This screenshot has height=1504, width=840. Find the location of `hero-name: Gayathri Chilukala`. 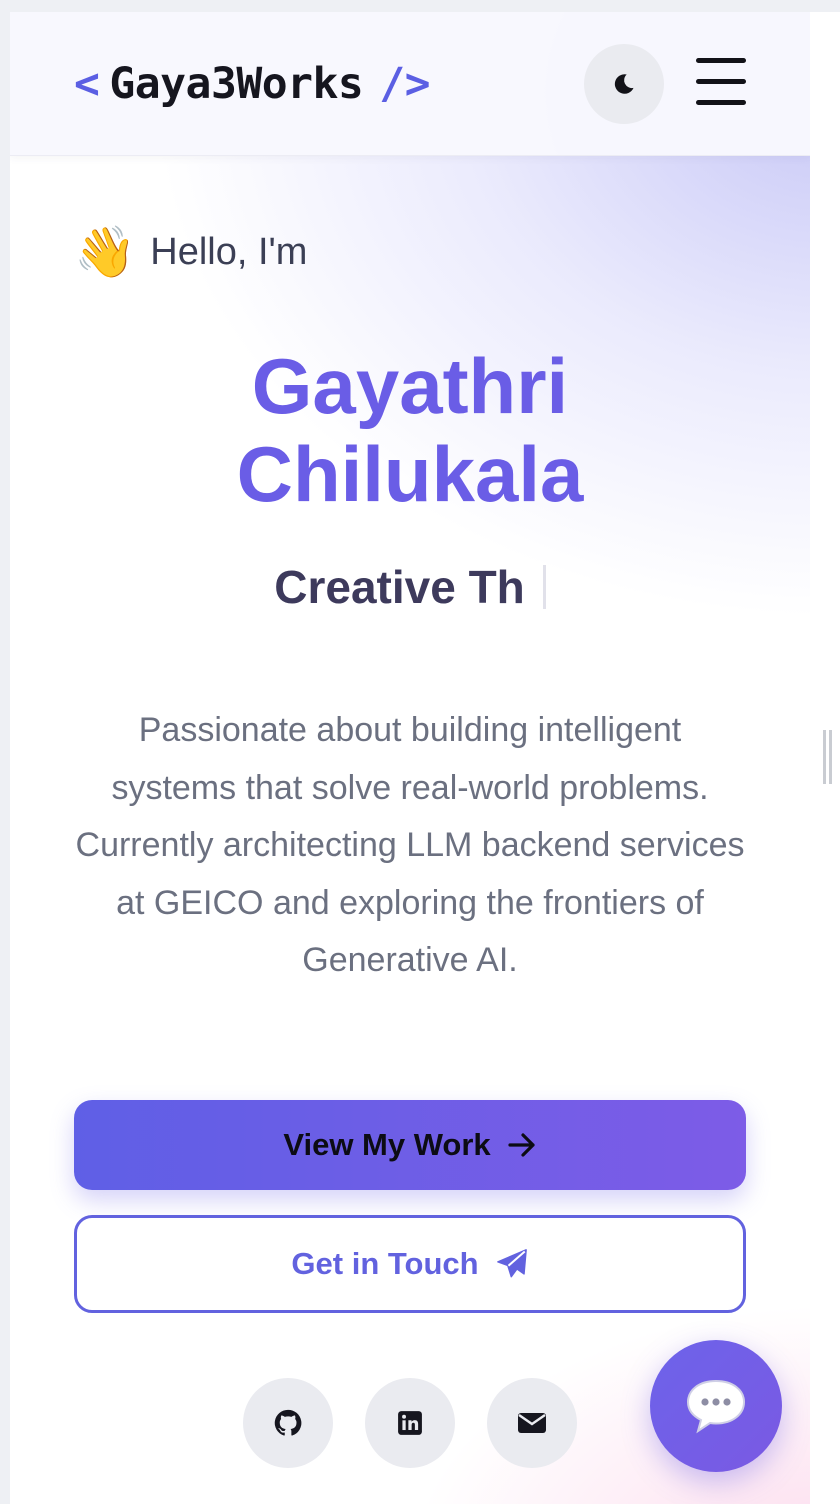

hero-name: Gayathri Chilukala is located at coordinates (410, 430).